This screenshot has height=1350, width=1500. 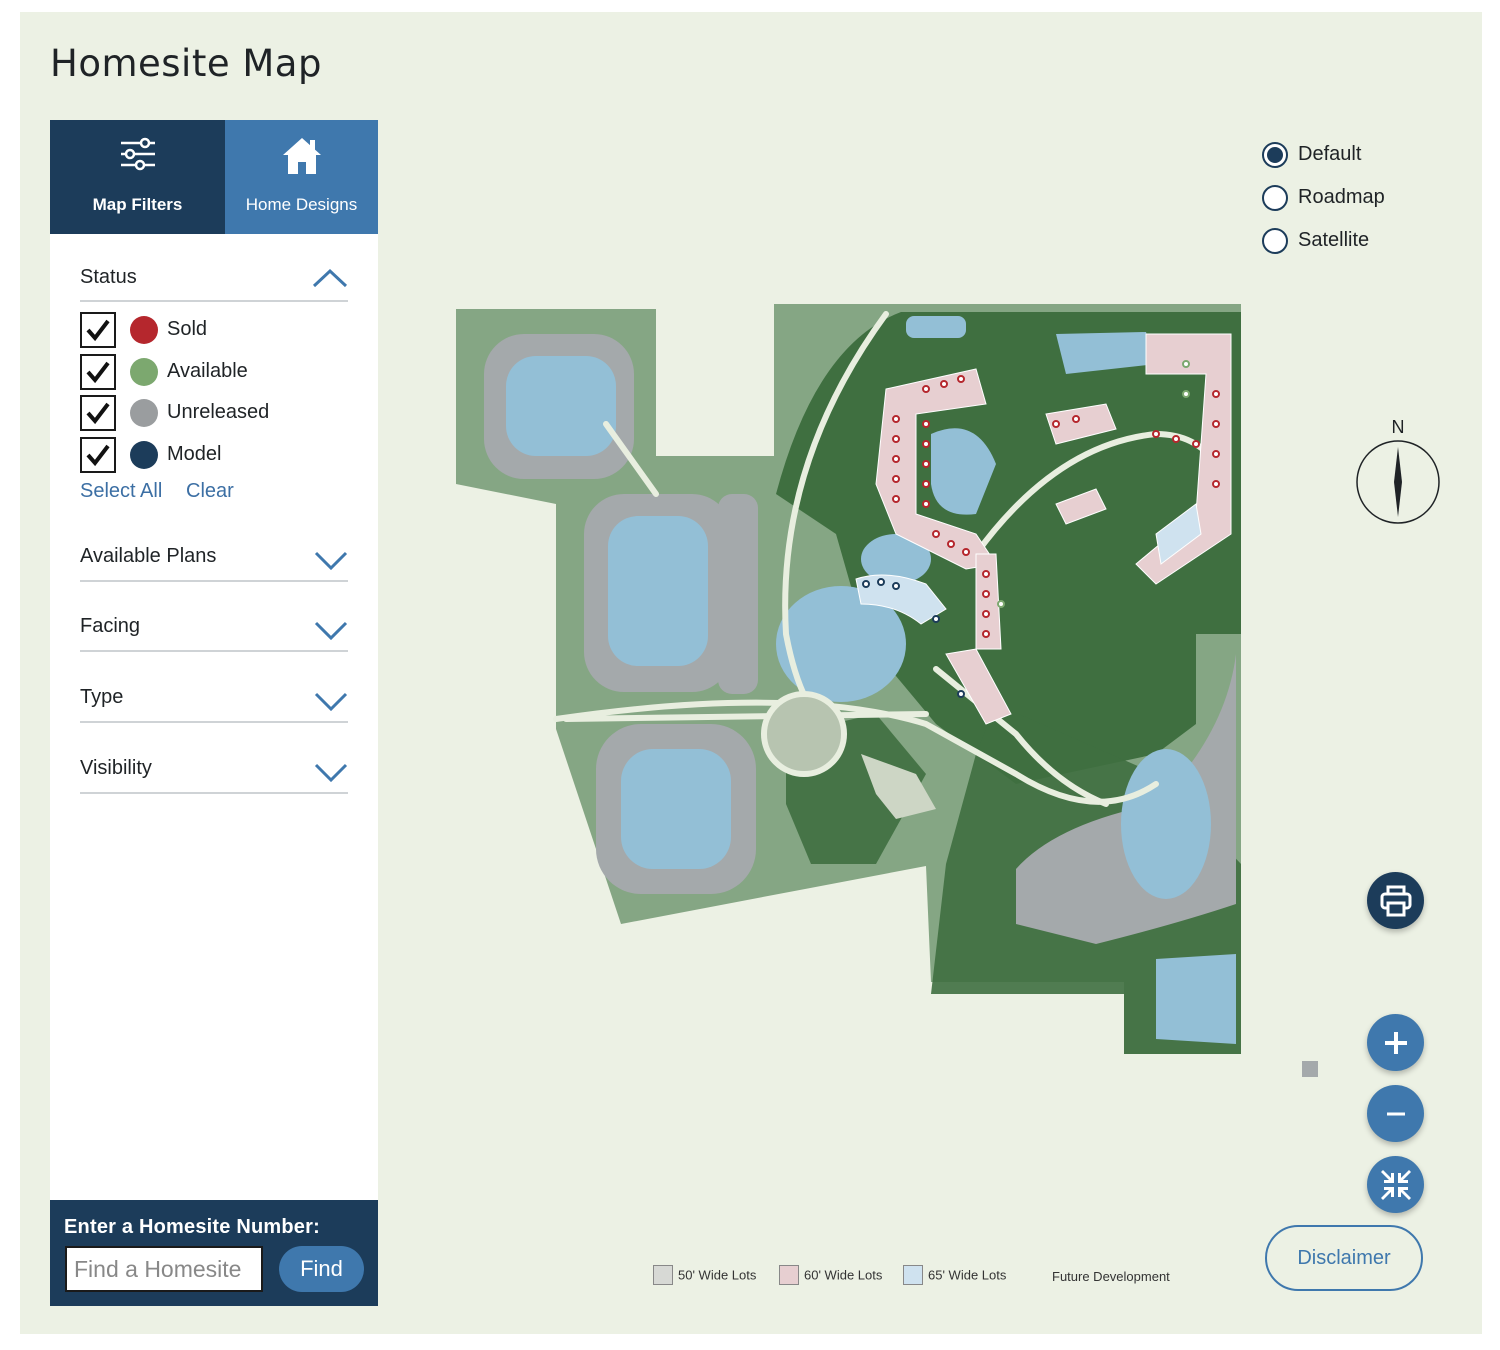 I want to click on house-icon, so click(x=301, y=156).